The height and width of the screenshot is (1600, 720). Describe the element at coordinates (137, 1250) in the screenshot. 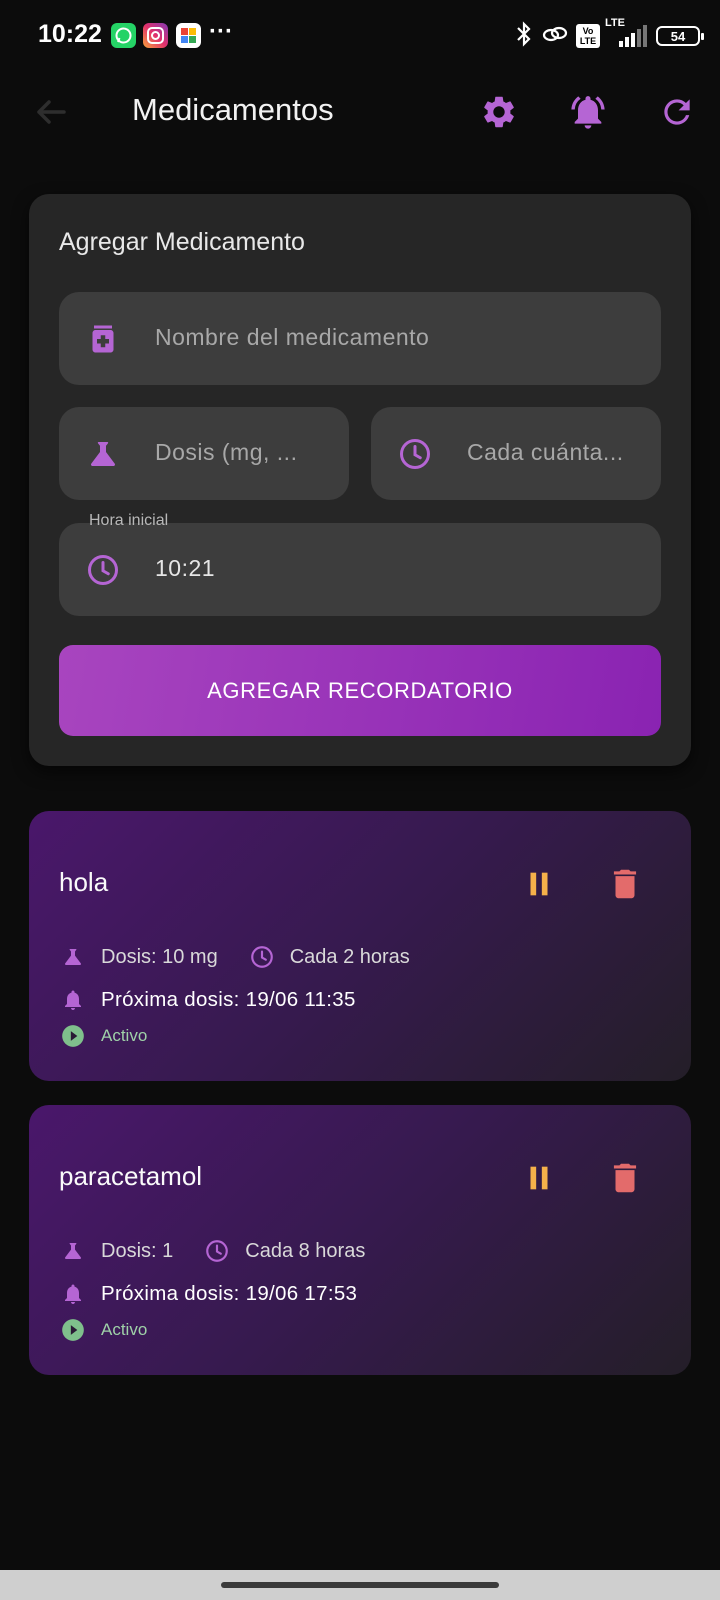

I see `dose-text: Dosis: 1` at that location.